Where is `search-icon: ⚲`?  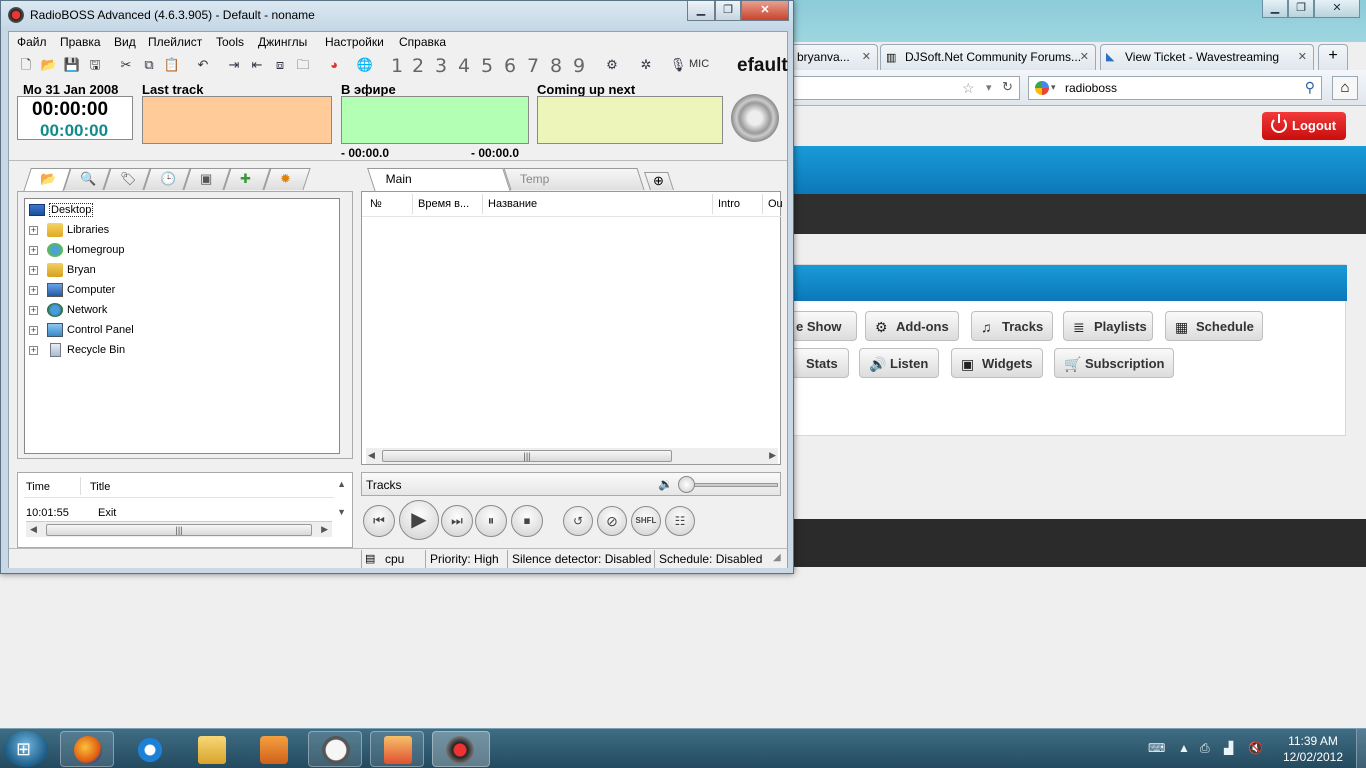 search-icon: ⚲ is located at coordinates (1310, 87).